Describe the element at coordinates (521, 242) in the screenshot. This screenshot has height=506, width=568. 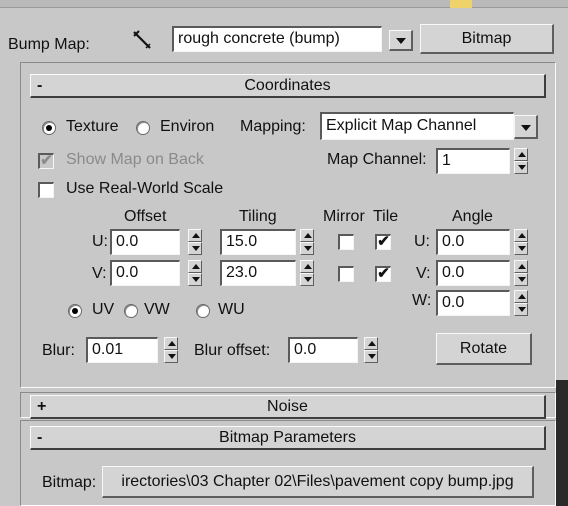
I see `angle-u-spinner` at that location.